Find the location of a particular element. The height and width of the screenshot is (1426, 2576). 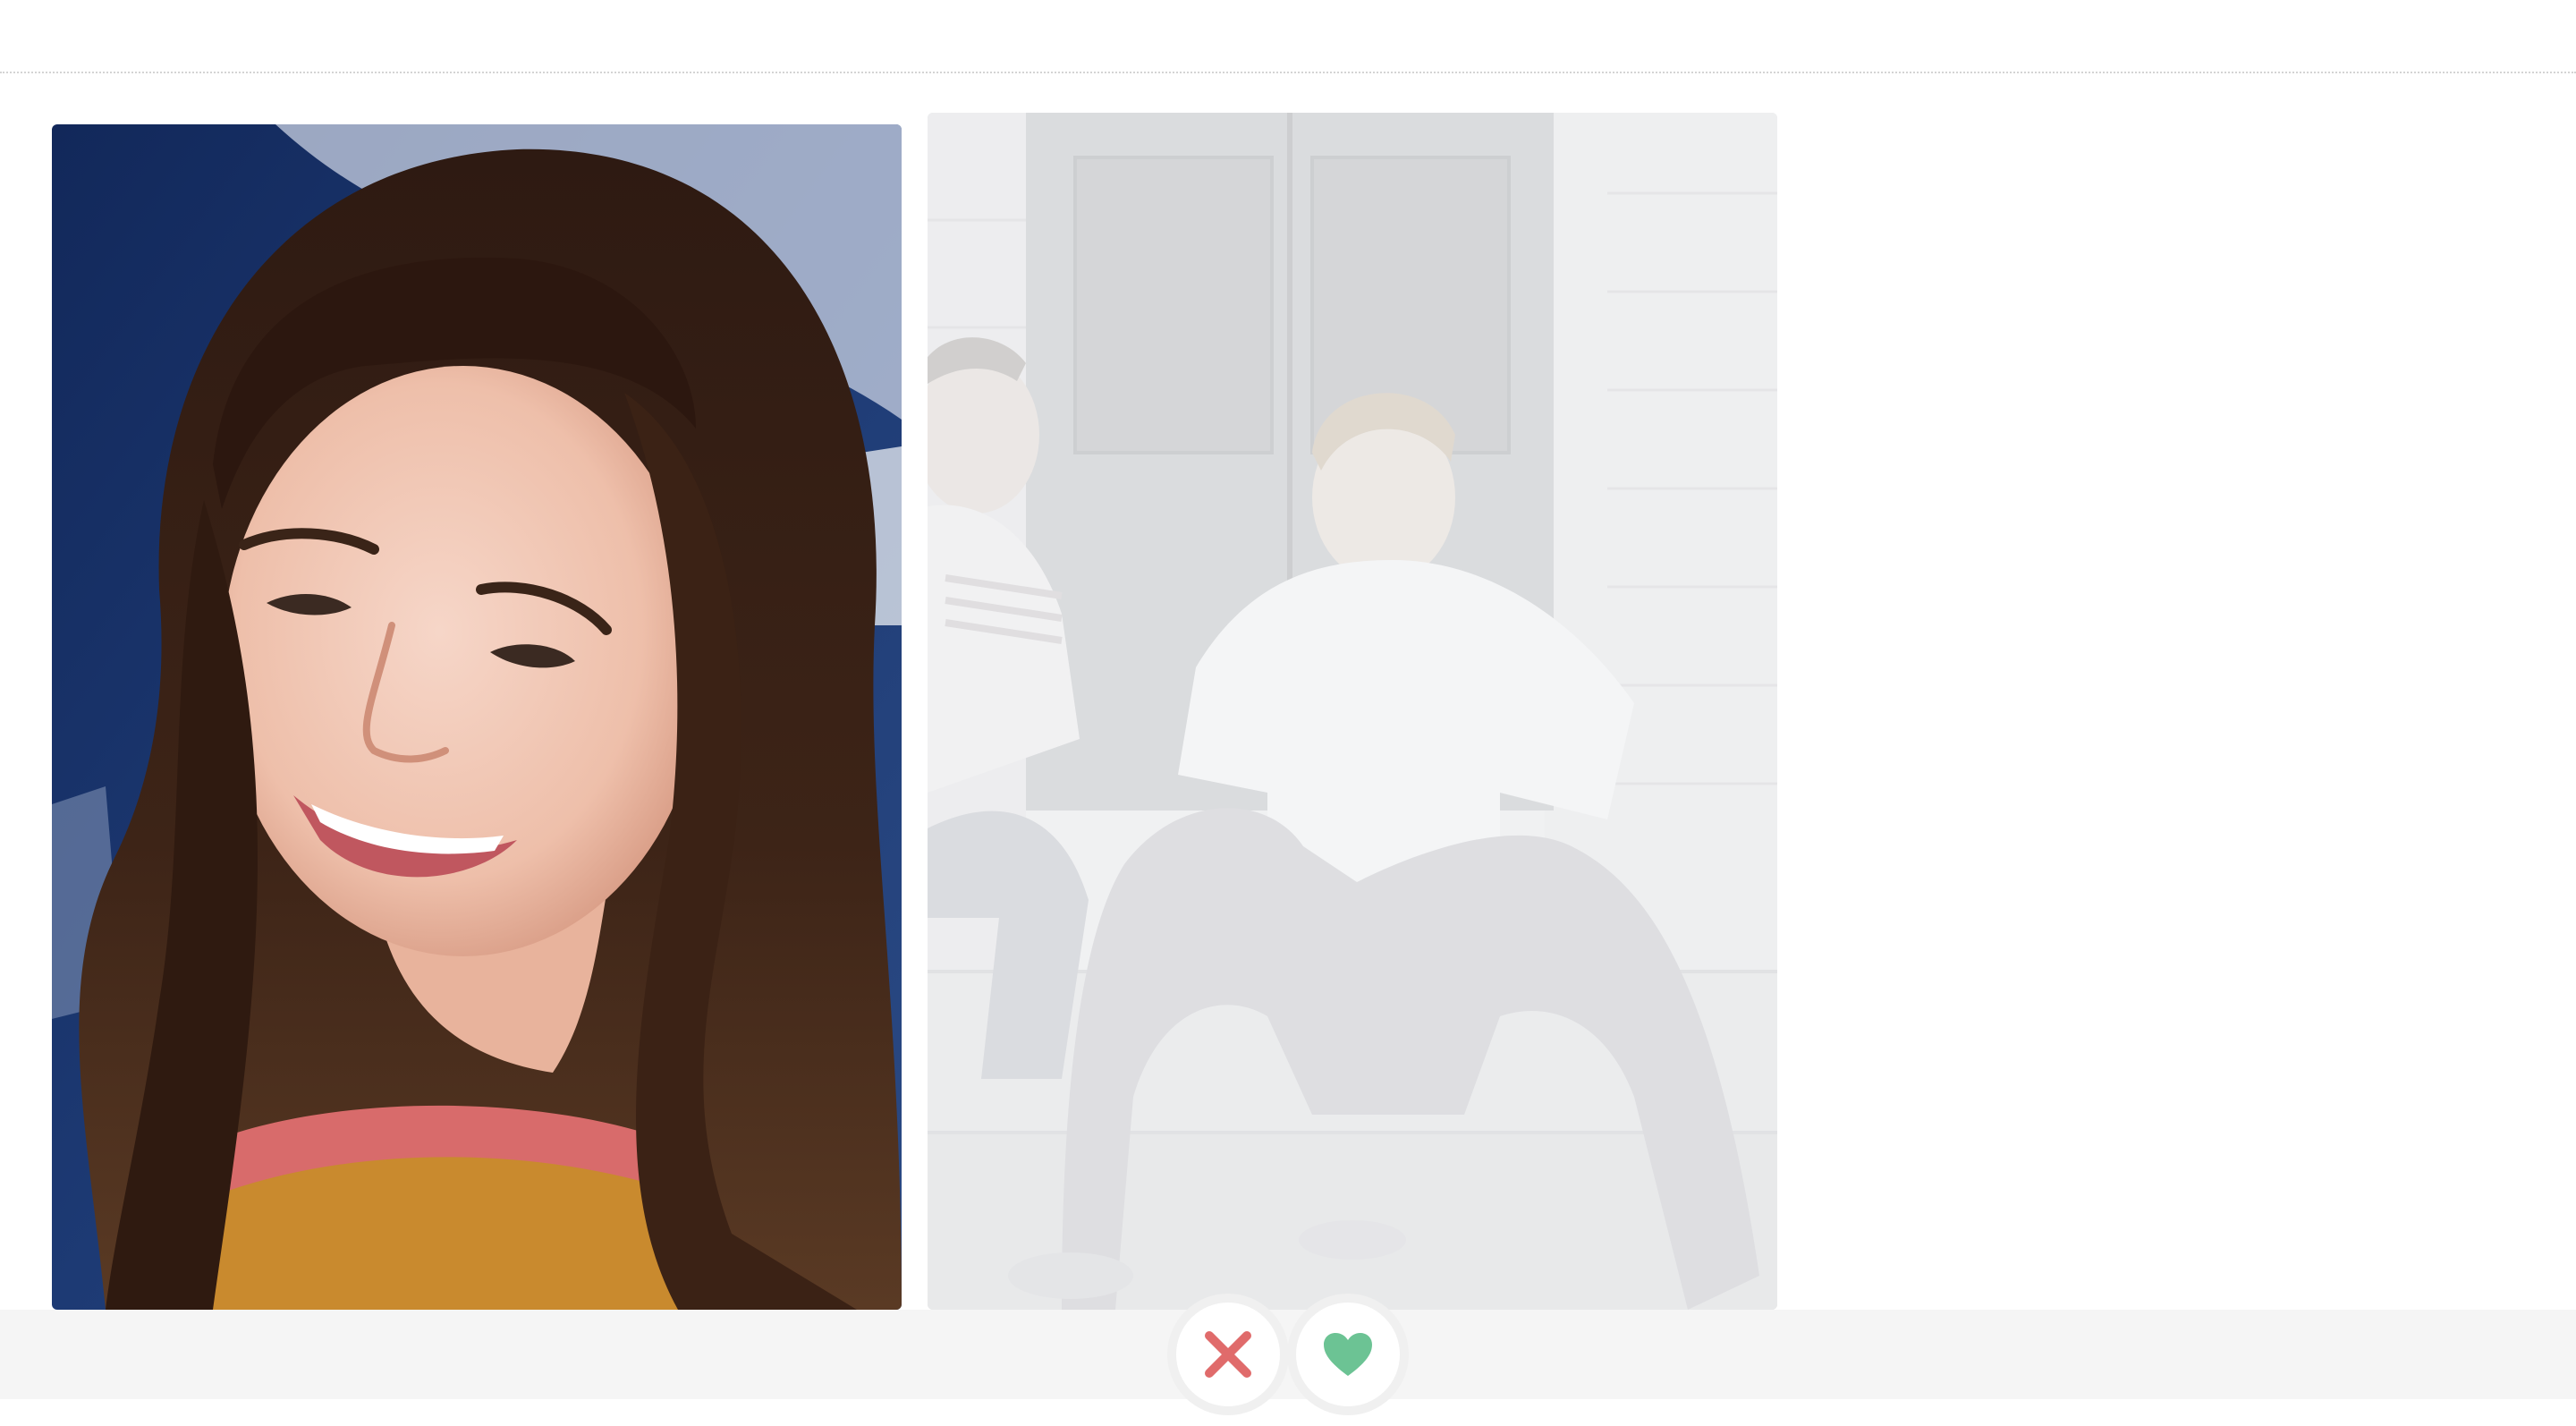

like-button is located at coordinates (1348, 1355).